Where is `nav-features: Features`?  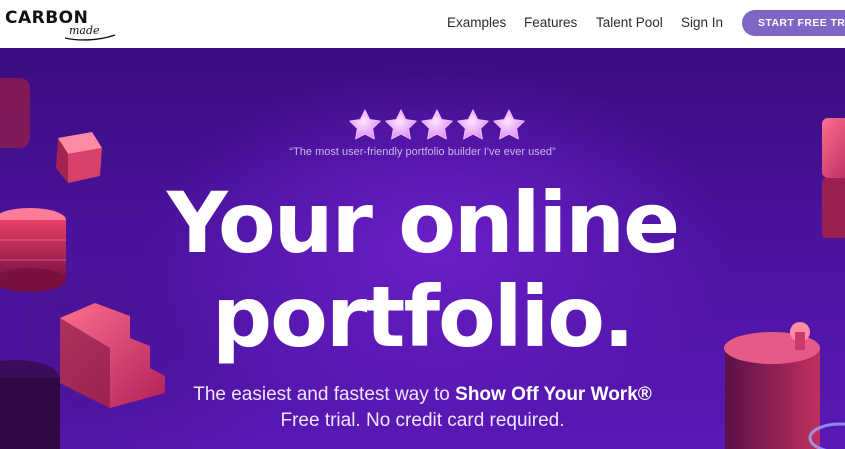
nav-features: Features is located at coordinates (550, 22).